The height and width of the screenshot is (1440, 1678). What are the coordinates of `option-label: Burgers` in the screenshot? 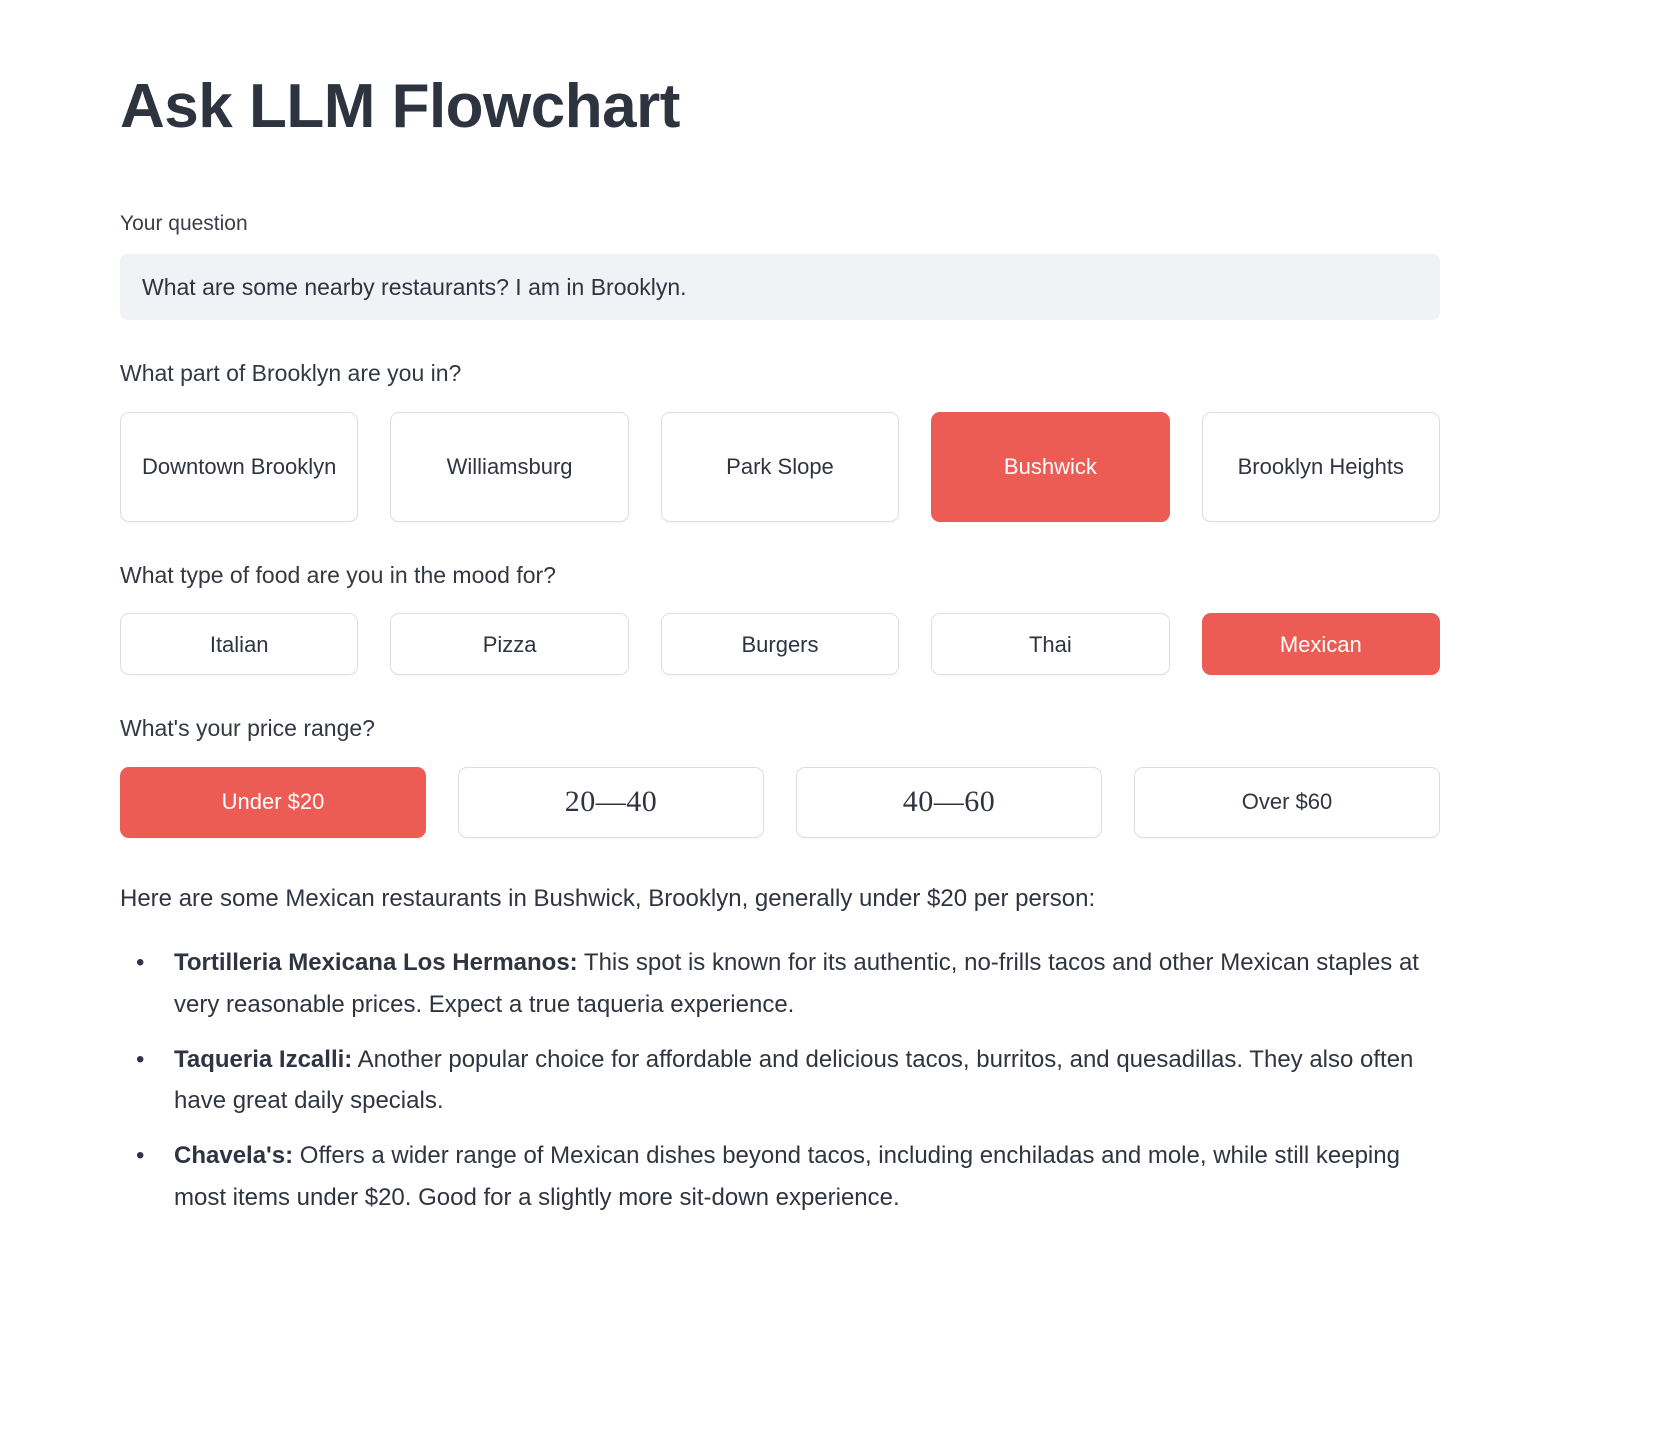 It's located at (780, 644).